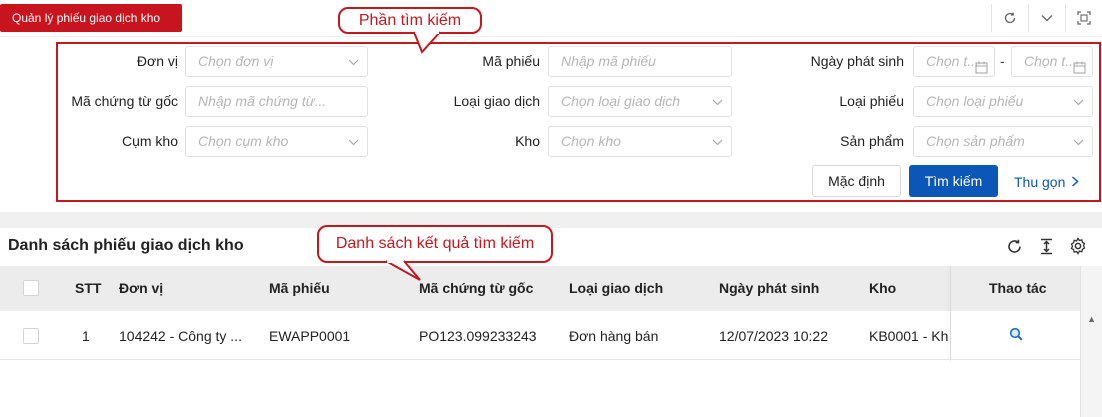 The height and width of the screenshot is (417, 1102). Describe the element at coordinates (476, 288) in the screenshot. I see `column-ma-chung-tu-goc: Mã chứng từ gốc` at that location.